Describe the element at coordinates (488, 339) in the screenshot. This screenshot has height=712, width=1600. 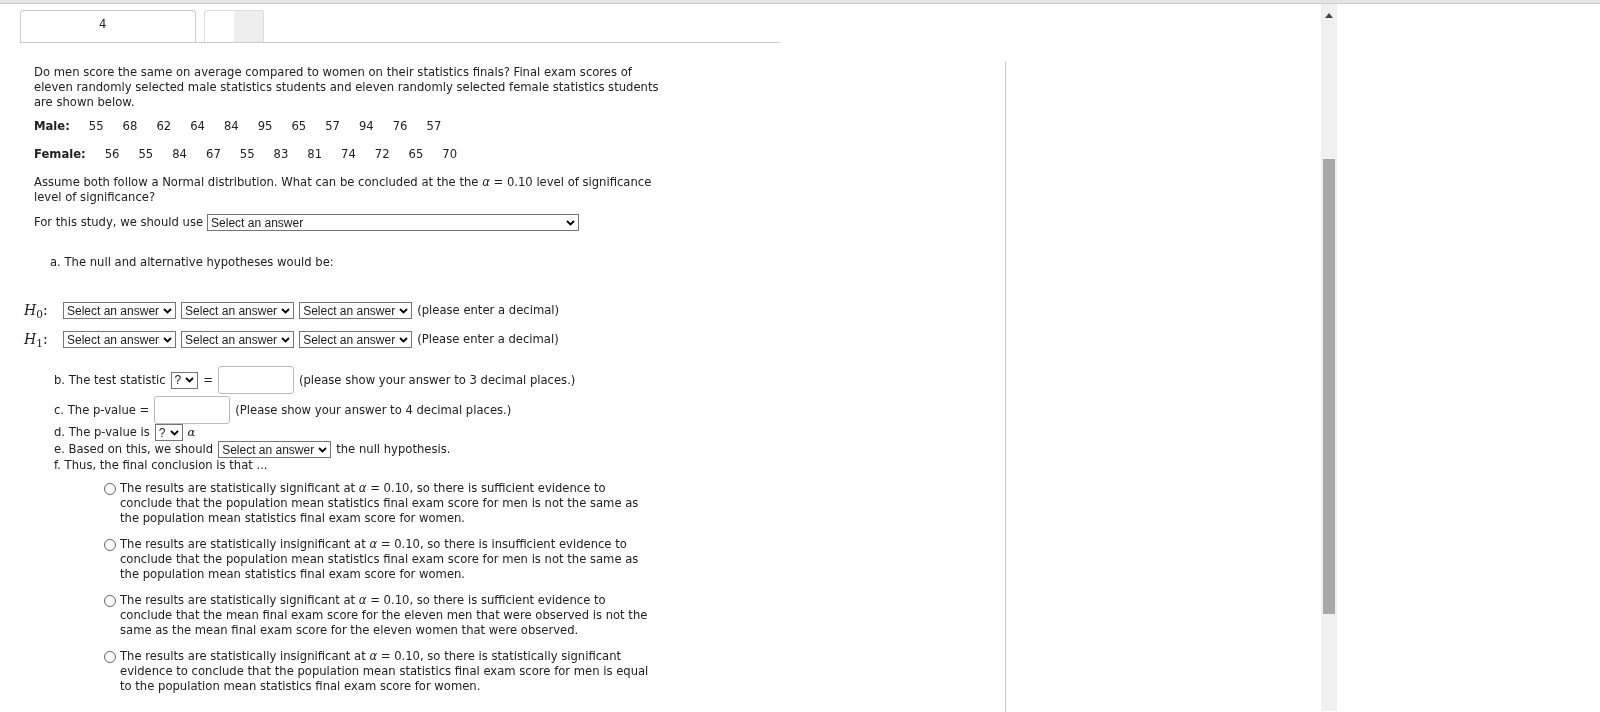
I see `hint-text: (Please enter a decimal)` at that location.